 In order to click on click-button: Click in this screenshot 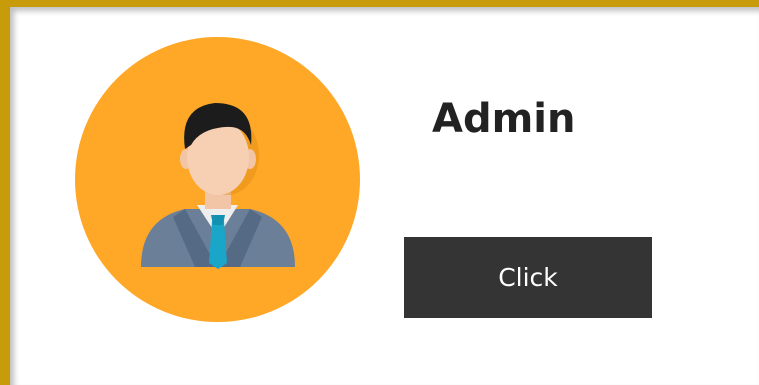, I will do `click(528, 277)`.